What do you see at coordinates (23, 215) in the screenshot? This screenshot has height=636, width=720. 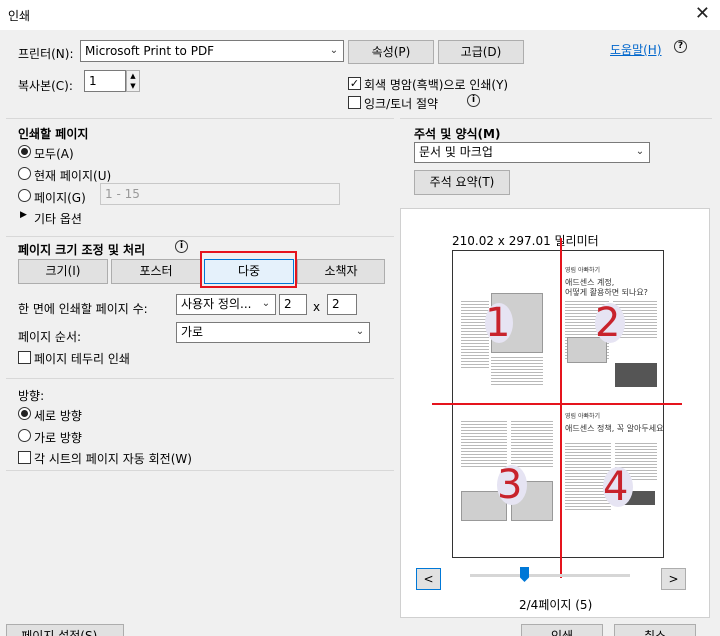 I see `triangle-right-icon: ▶` at bounding box center [23, 215].